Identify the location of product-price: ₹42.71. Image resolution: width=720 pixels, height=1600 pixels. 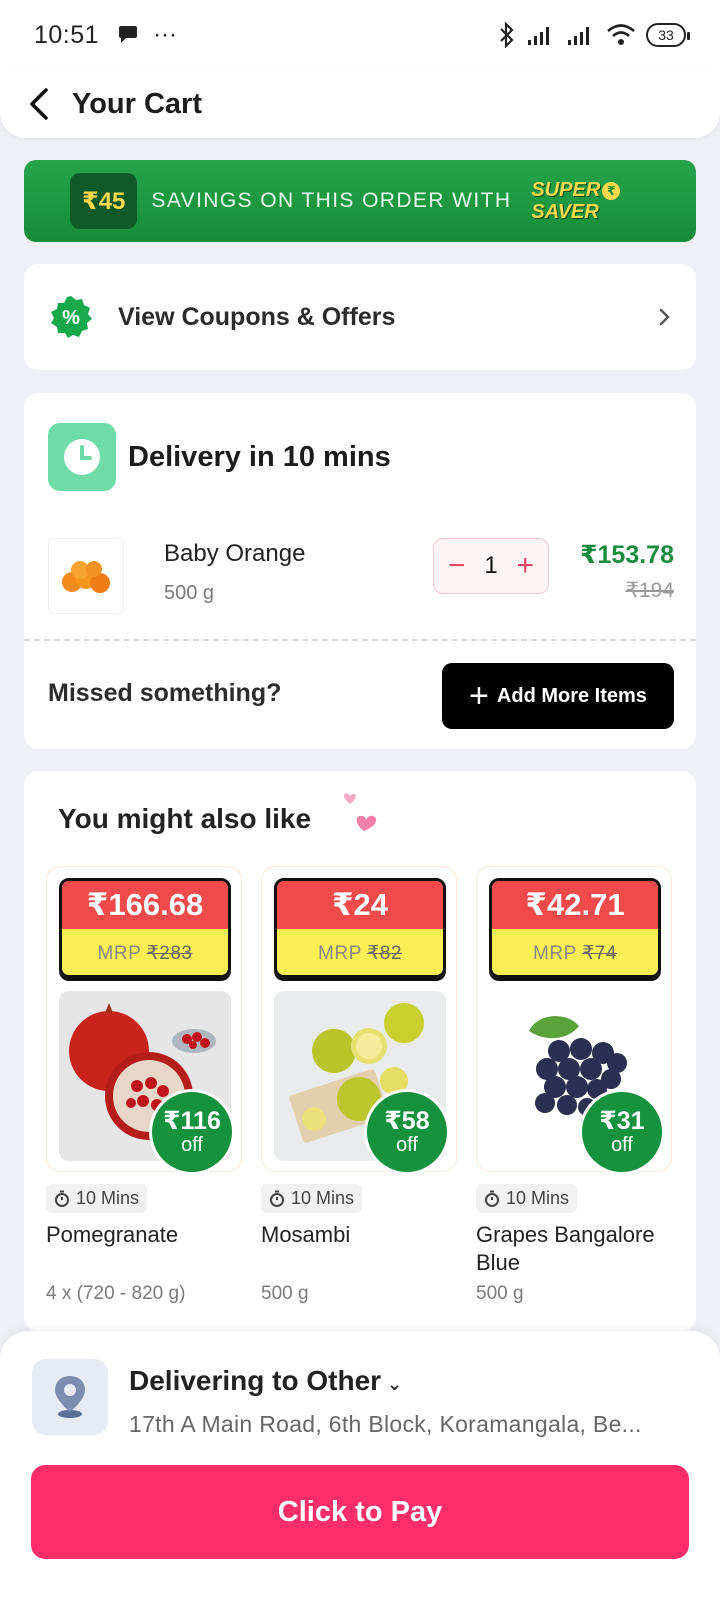
(575, 905).